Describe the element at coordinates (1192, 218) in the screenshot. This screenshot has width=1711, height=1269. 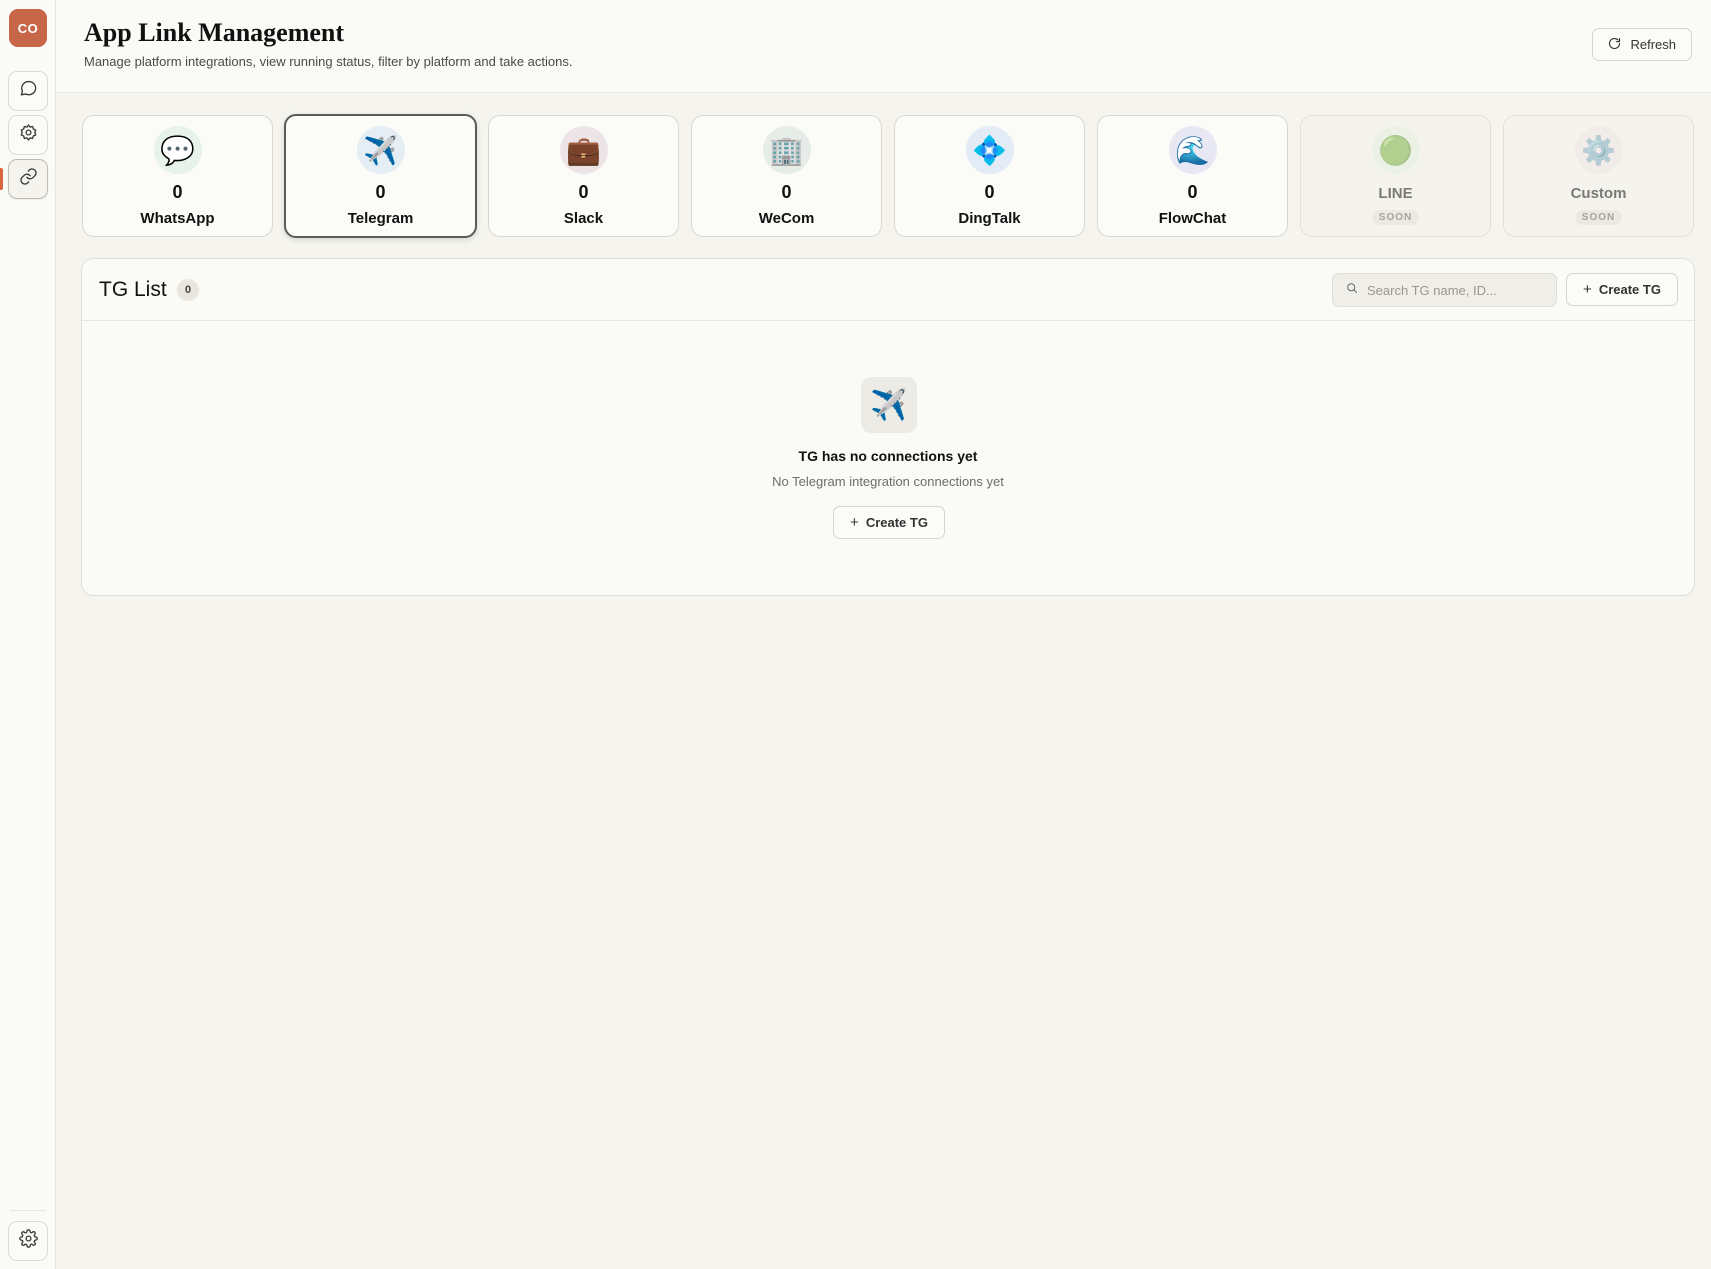
I see `platform-name: FlowChat` at that location.